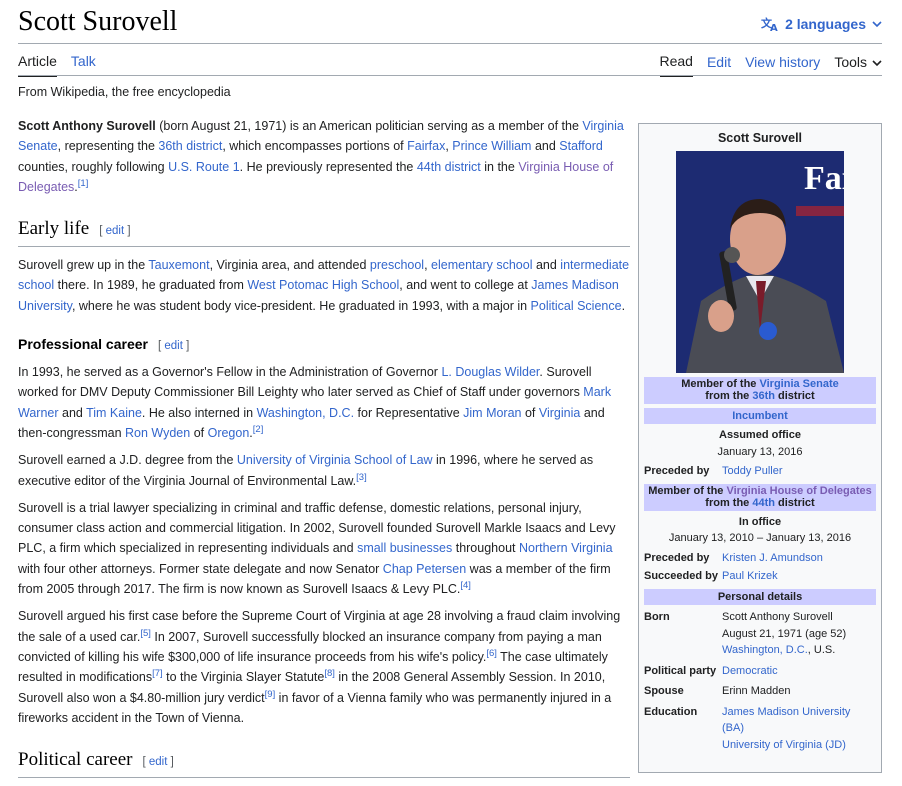  Describe the element at coordinates (450, 75) in the screenshot. I see `tabs-divider` at that location.